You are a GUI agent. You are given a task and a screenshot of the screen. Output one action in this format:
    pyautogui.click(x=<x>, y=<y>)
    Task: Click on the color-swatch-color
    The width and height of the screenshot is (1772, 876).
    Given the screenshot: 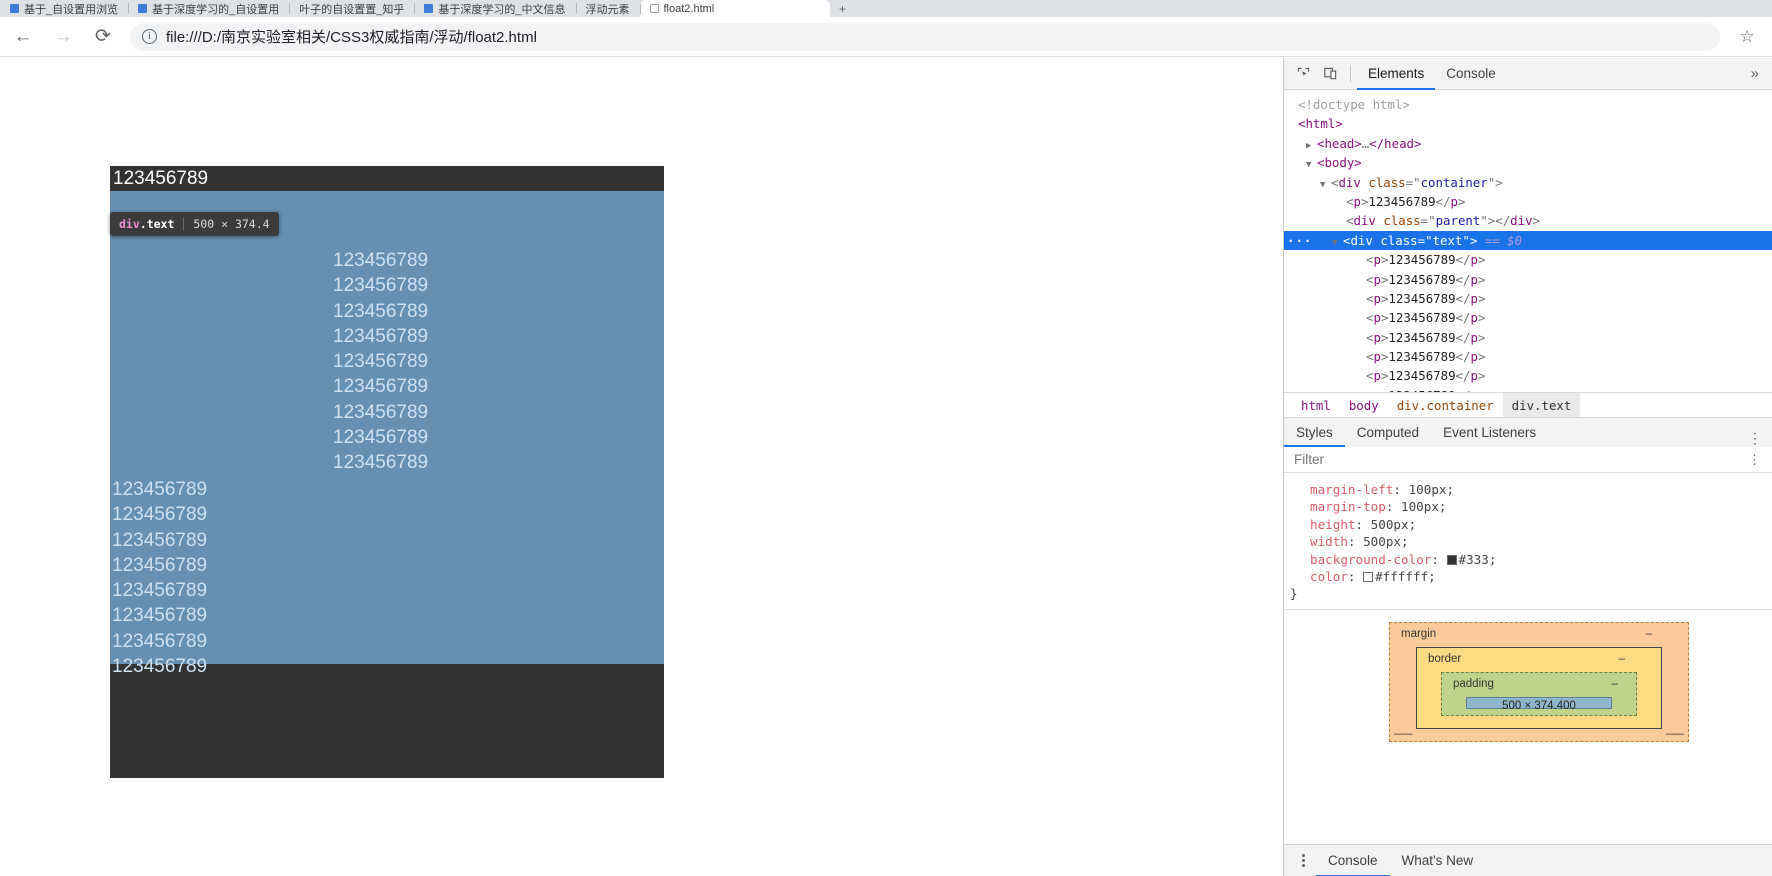 What is the action you would take?
    pyautogui.click(x=1368, y=577)
    